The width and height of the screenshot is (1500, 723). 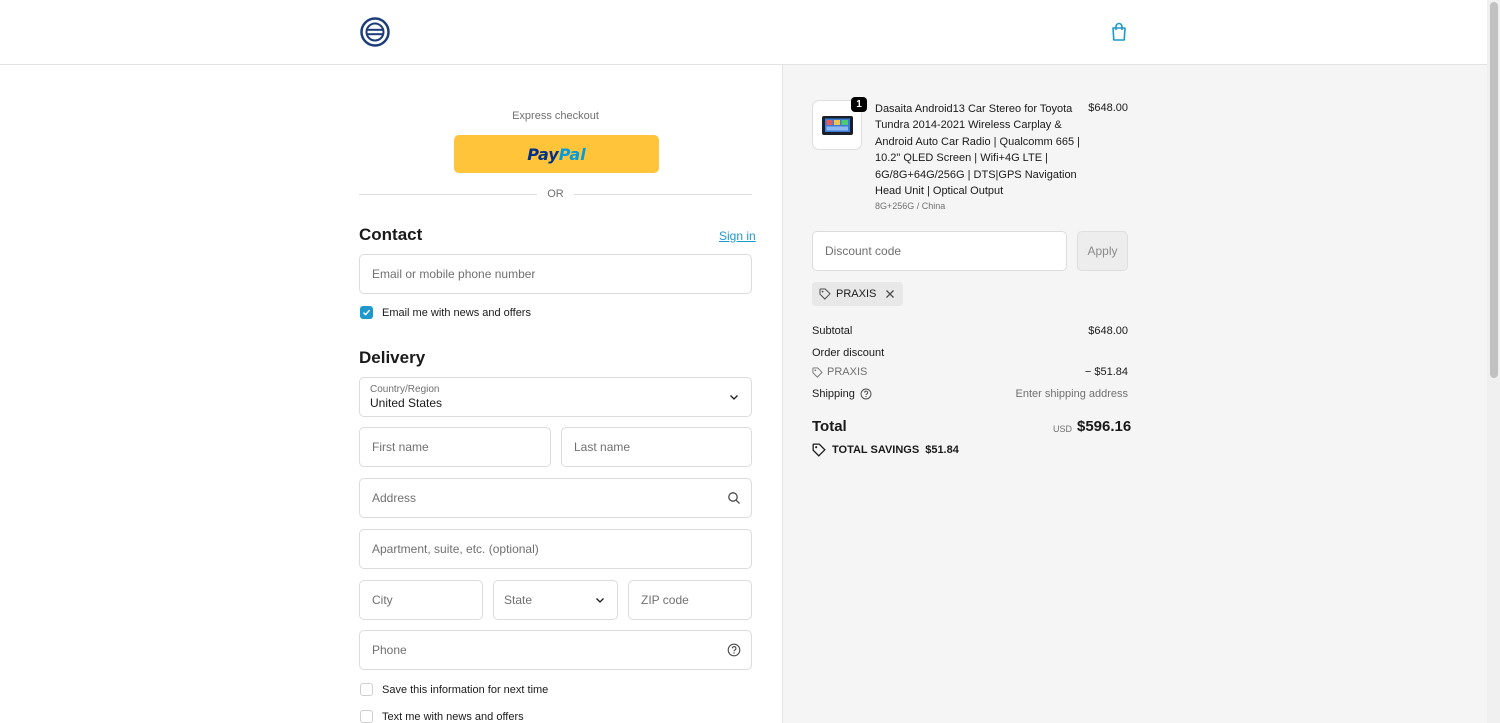 What do you see at coordinates (737, 236) in the screenshot?
I see `sign-in-link: Sign in` at bounding box center [737, 236].